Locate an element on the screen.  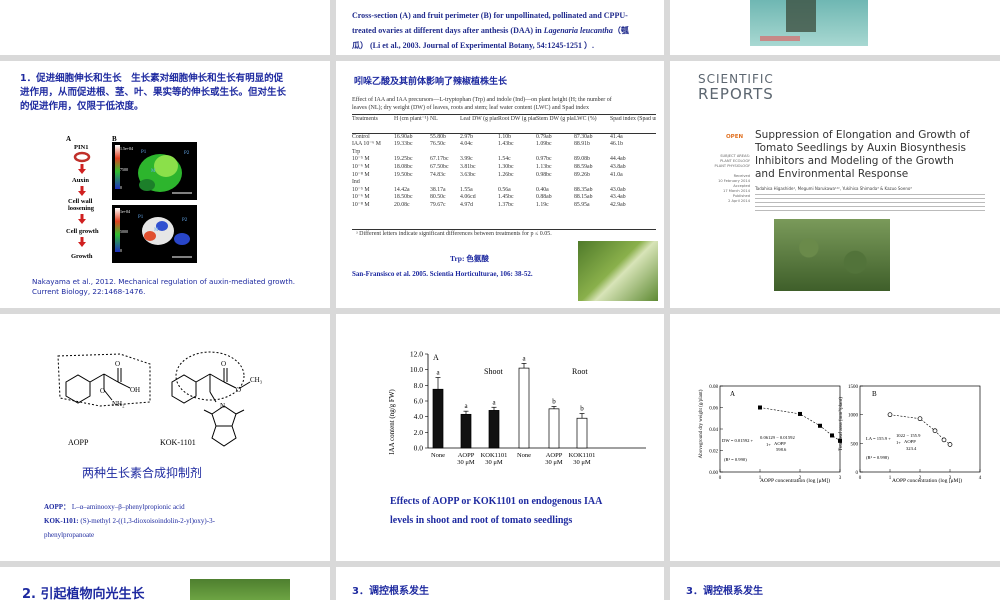
table-row: Trp is located at coordinates (504, 153).